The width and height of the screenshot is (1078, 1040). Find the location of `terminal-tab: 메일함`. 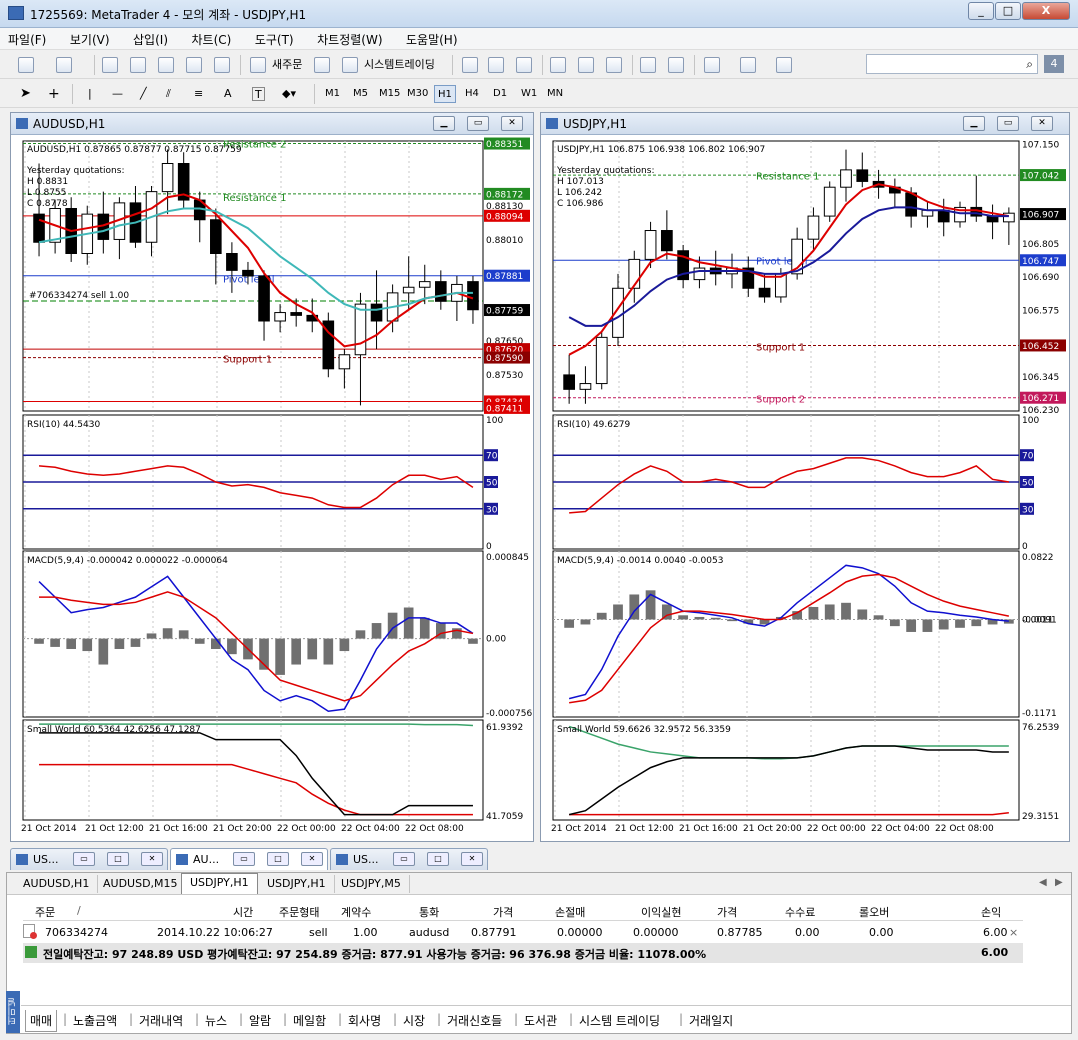

terminal-tab: 메일함 is located at coordinates (309, 1020).